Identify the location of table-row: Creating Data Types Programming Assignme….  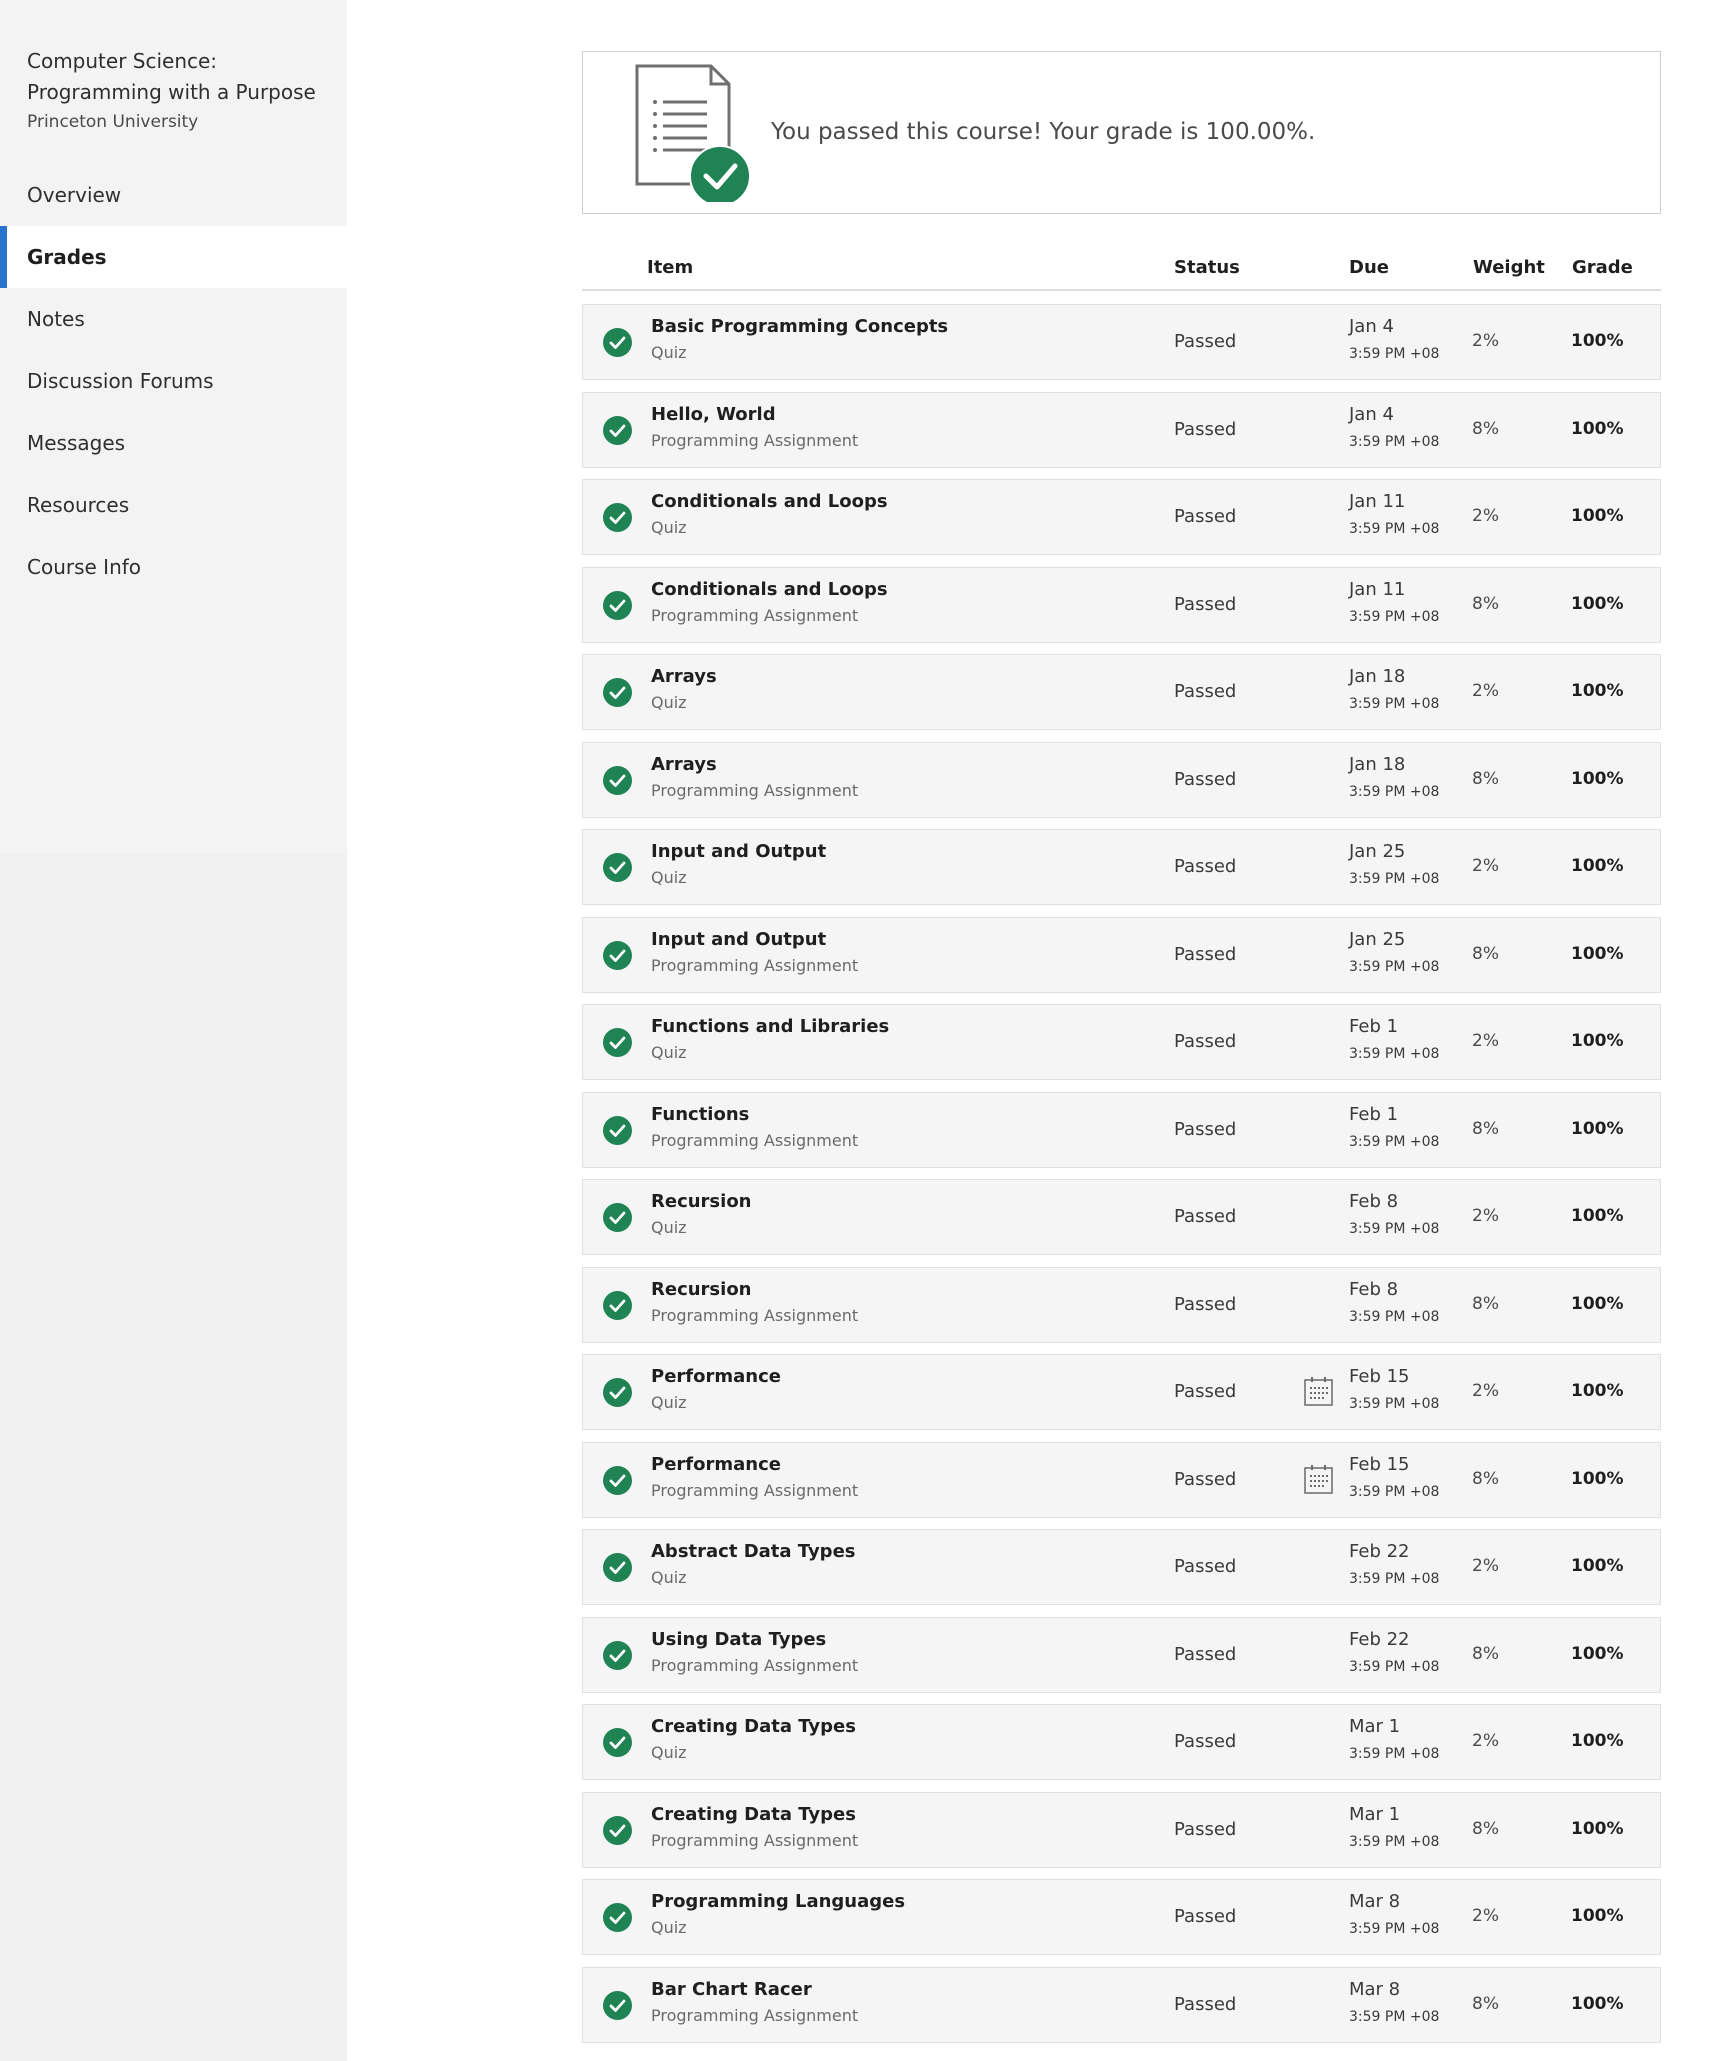
(1121, 1829).